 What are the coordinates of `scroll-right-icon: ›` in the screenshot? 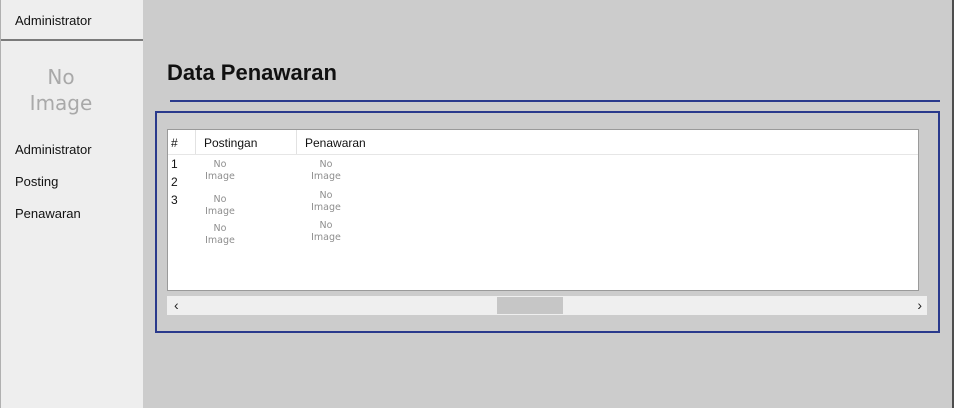 It's located at (919, 305).